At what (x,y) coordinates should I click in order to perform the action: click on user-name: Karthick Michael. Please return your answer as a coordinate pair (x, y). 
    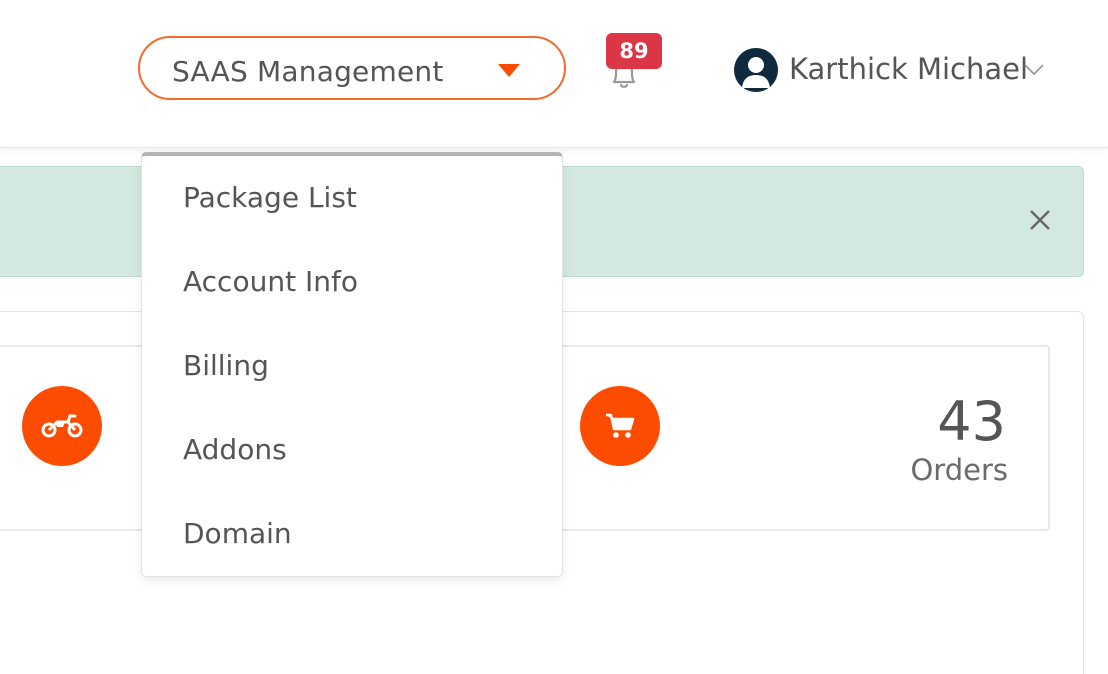
    Looking at the image, I should click on (909, 69).